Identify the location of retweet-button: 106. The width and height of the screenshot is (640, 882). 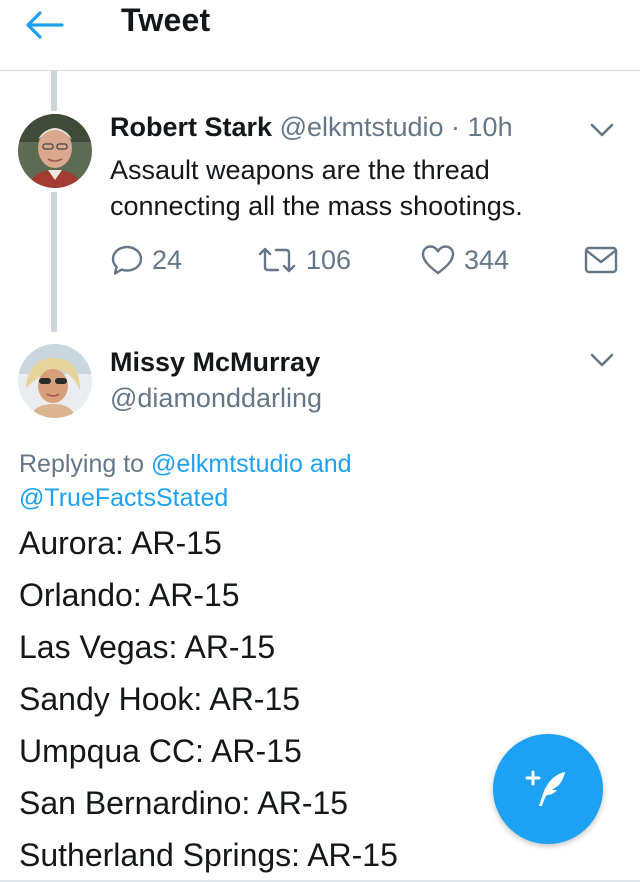
(303, 260).